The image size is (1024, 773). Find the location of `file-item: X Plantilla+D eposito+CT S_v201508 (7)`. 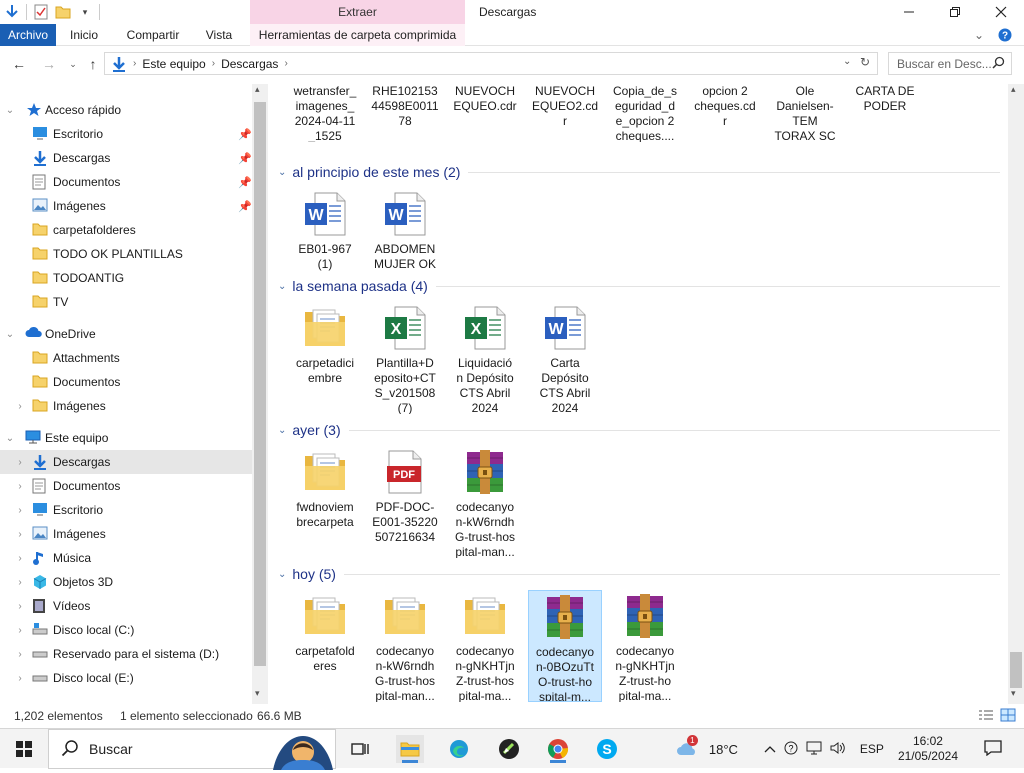

file-item: X Plantilla+D eposito+CT S_v201508 (7) is located at coordinates (405, 358).